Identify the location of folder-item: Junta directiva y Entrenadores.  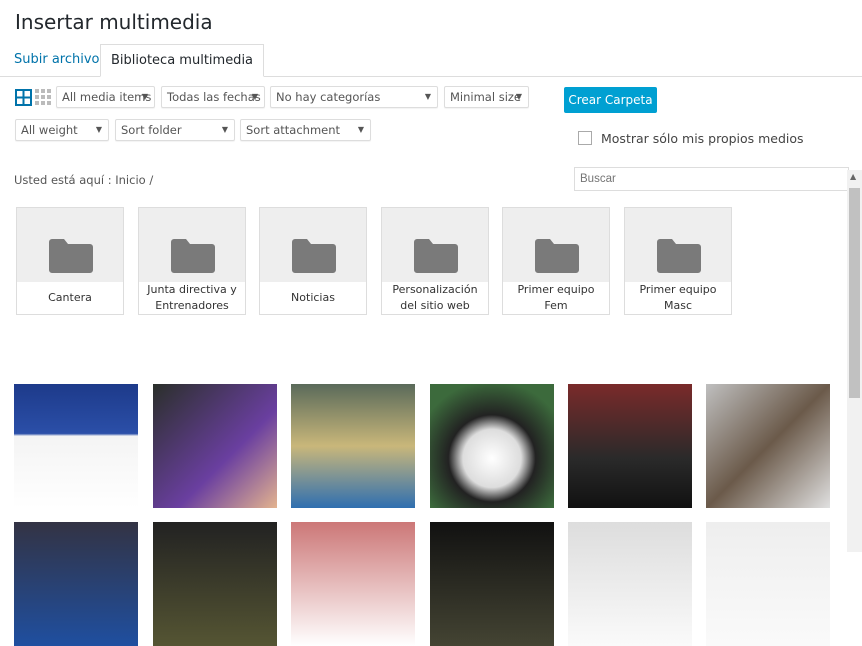
(192, 261).